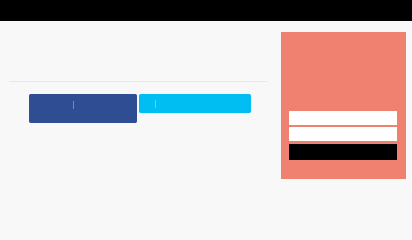 Image resolution: width=412 pixels, height=240 pixels. Describe the element at coordinates (206, 10) in the screenshot. I see `status-bar` at that location.